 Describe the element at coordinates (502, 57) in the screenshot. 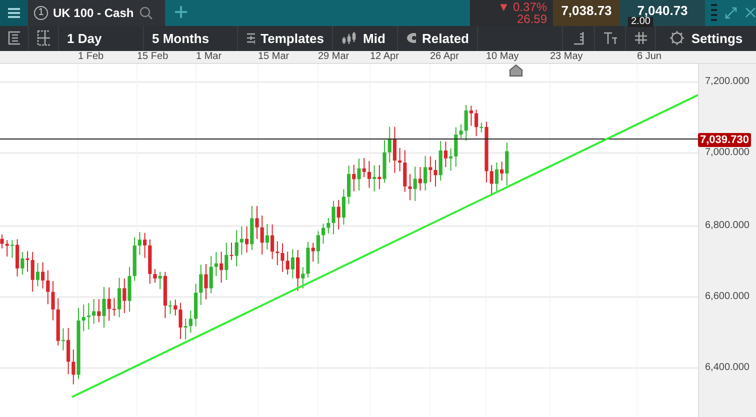

I see `date-label: 10 May` at that location.